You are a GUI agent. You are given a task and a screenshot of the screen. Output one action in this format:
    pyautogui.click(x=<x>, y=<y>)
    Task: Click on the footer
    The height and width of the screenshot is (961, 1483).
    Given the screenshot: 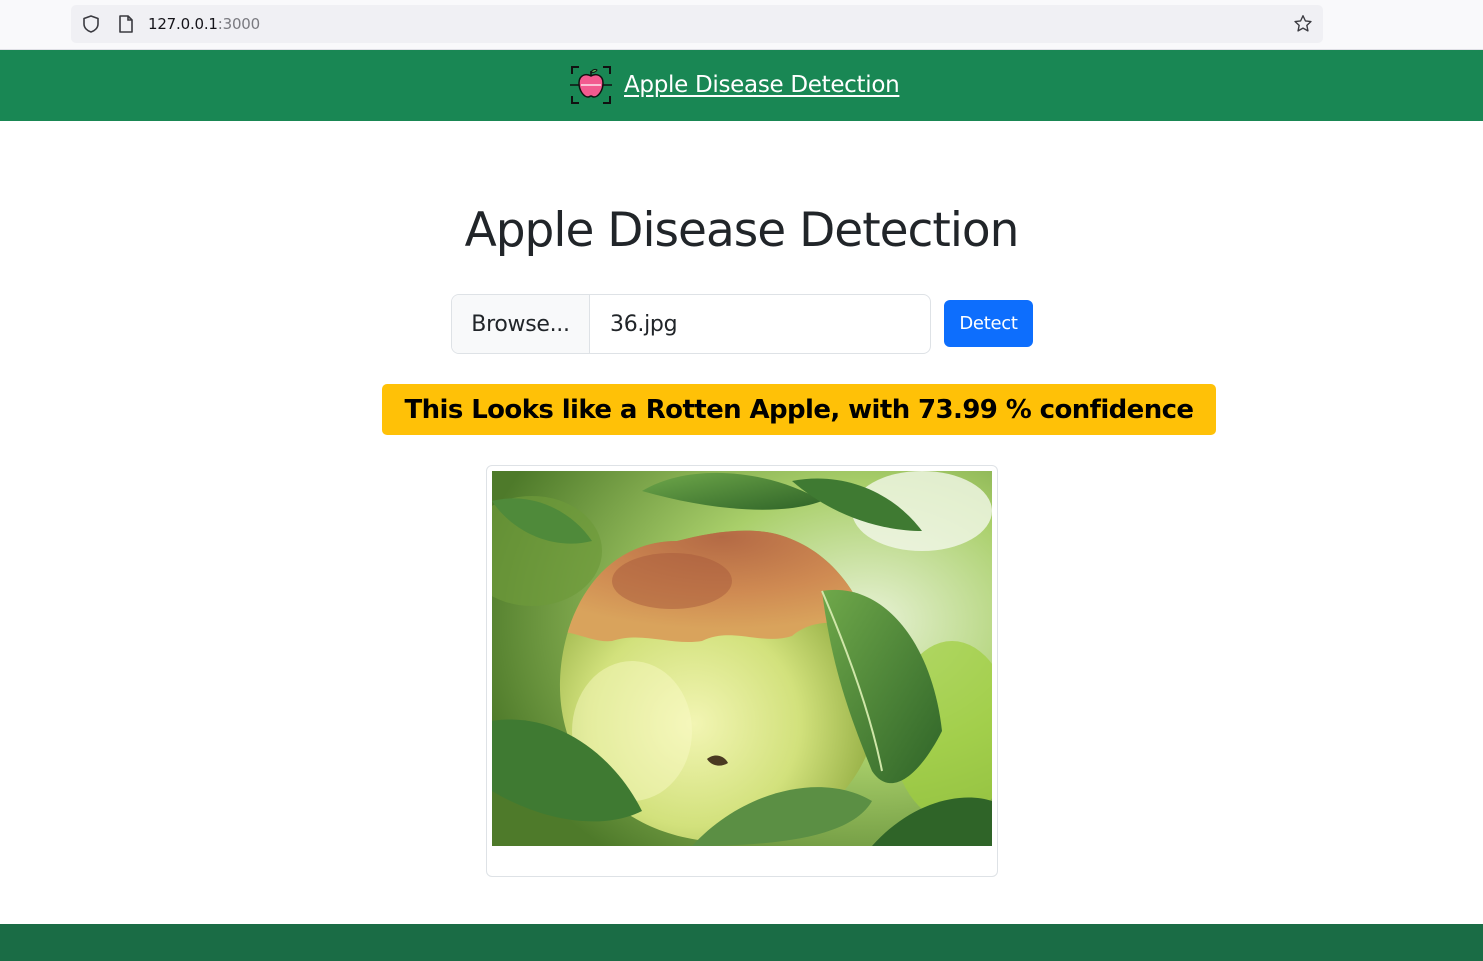 What is the action you would take?
    pyautogui.click(x=741, y=942)
    